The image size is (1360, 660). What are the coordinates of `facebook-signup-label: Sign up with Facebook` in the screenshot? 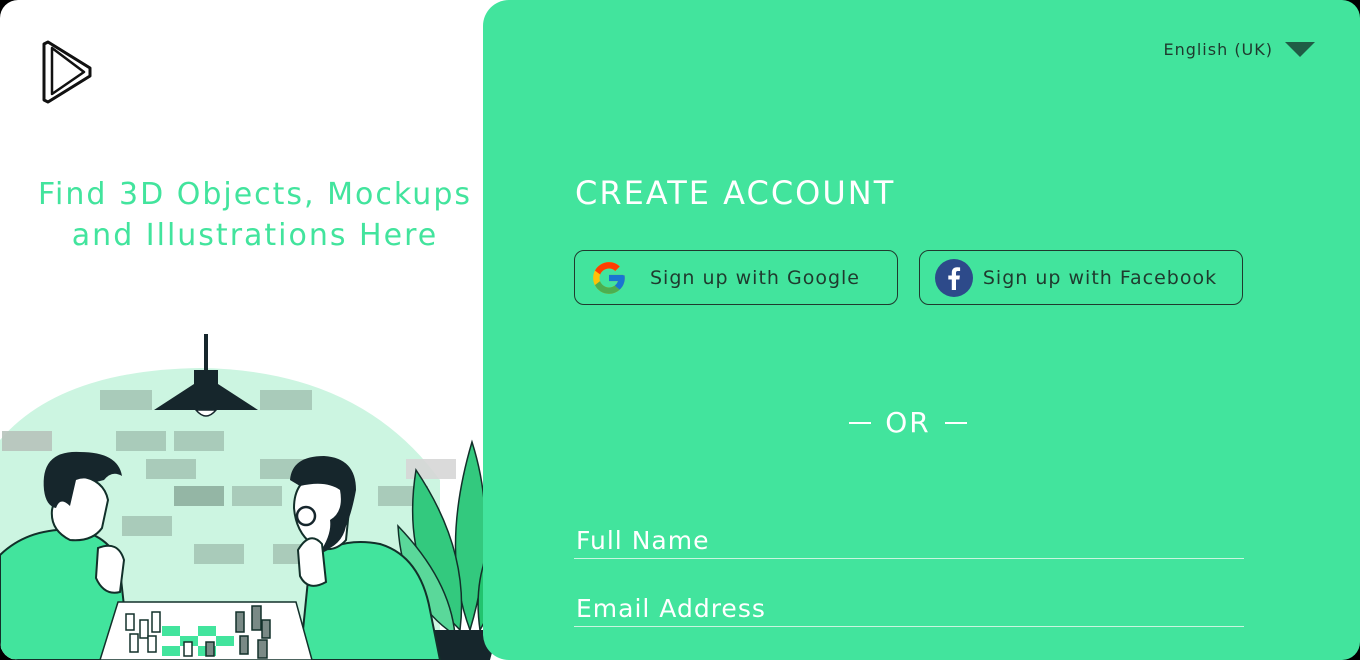 It's located at (1100, 277).